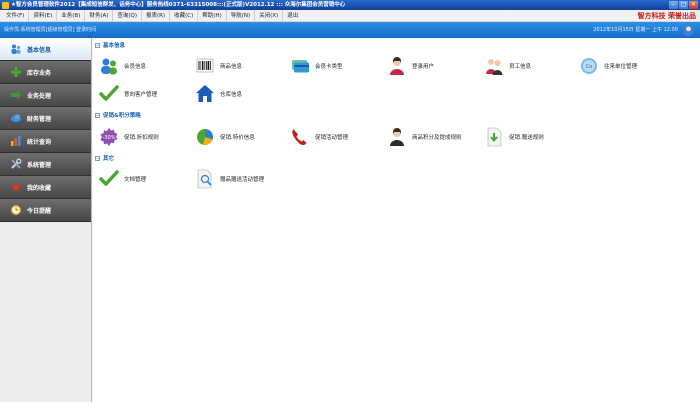 The height and width of the screenshot is (402, 700). What do you see at coordinates (39, 50) in the screenshot?
I see `sidebar-item-label: 基本信息` at bounding box center [39, 50].